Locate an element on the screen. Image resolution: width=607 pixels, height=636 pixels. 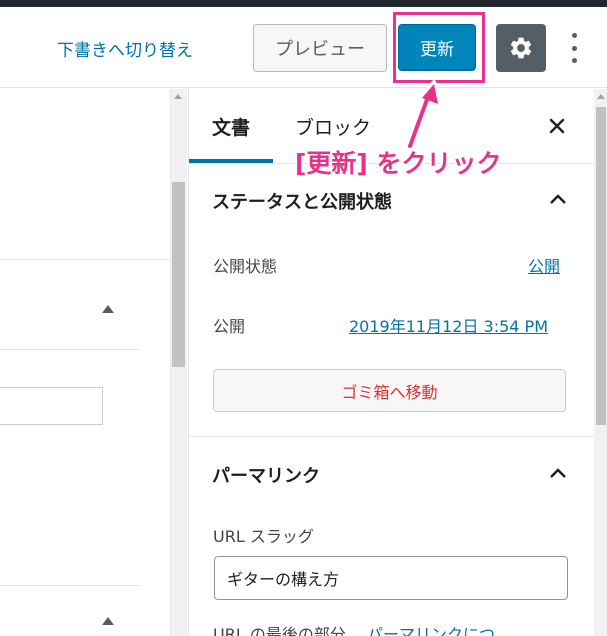
url-slug-input is located at coordinates (391, 578).